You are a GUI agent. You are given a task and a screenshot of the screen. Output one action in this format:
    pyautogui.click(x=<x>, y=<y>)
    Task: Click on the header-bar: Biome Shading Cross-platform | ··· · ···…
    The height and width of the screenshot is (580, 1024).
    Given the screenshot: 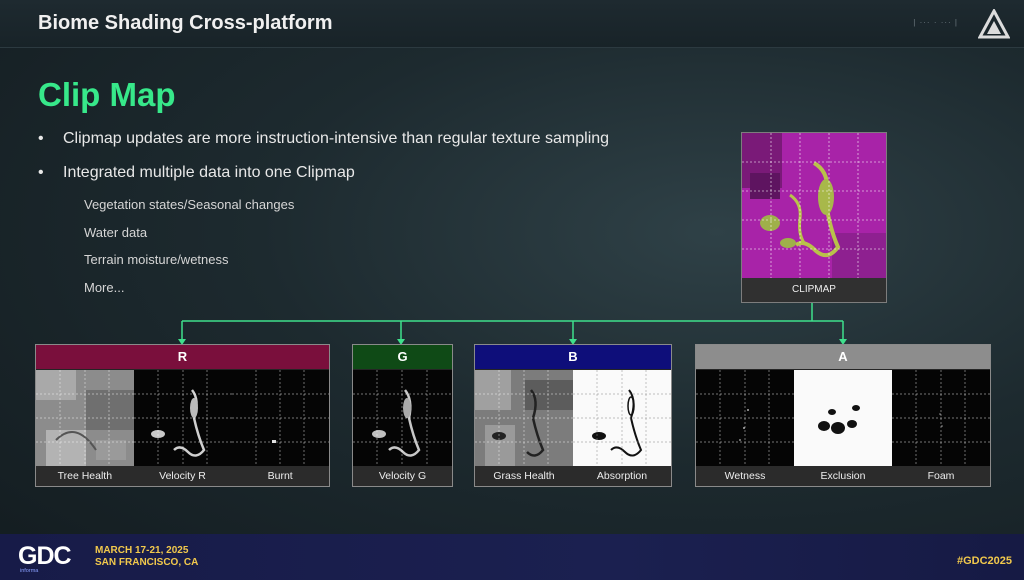 What is the action you would take?
    pyautogui.click(x=512, y=24)
    